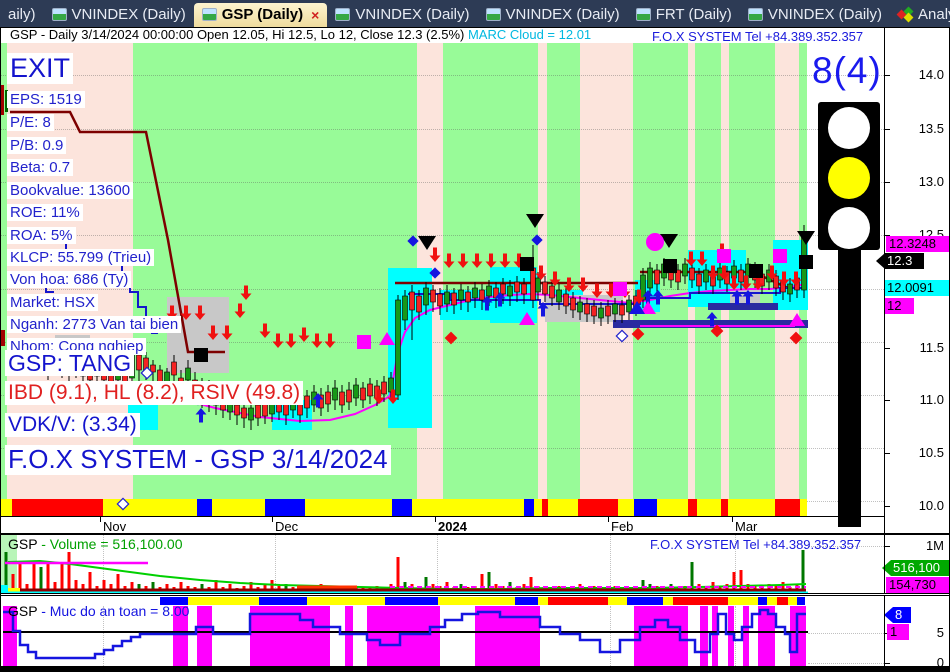 Image resolution: width=950 pixels, height=672 pixels. Describe the element at coordinates (755, 14) in the screenshot. I see `chart-icon` at that location.